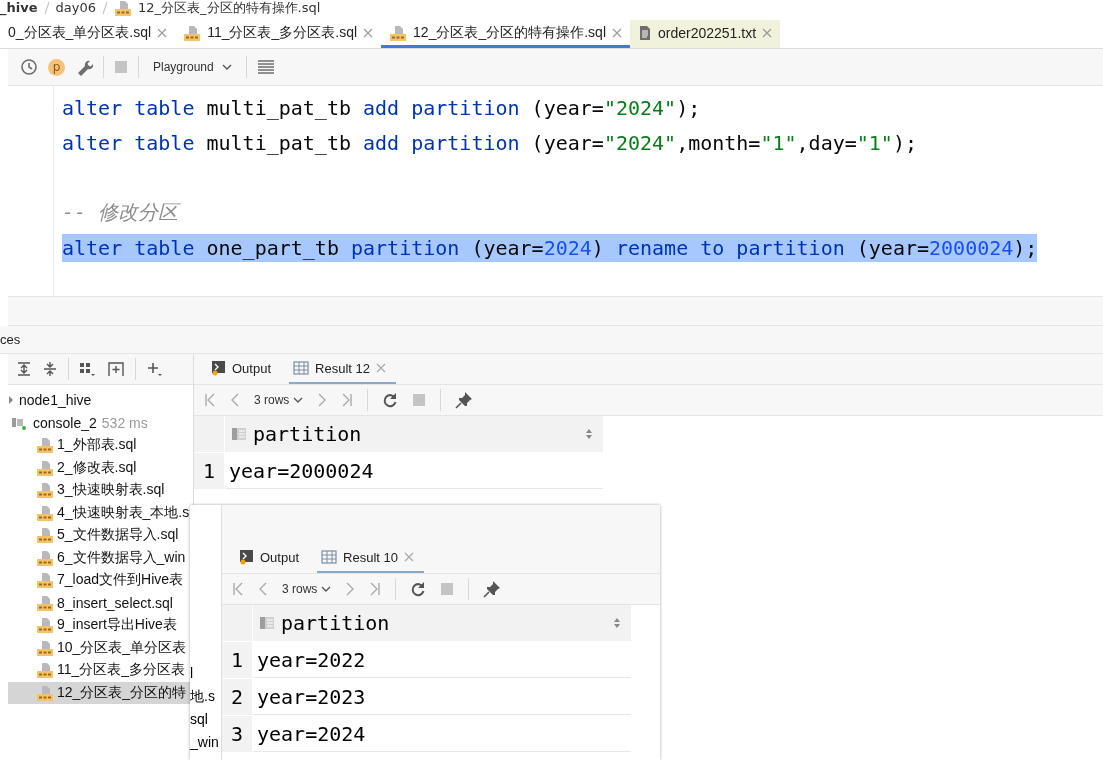 The image size is (1103, 760). I want to click on expand-arrow-icon, so click(11, 400).